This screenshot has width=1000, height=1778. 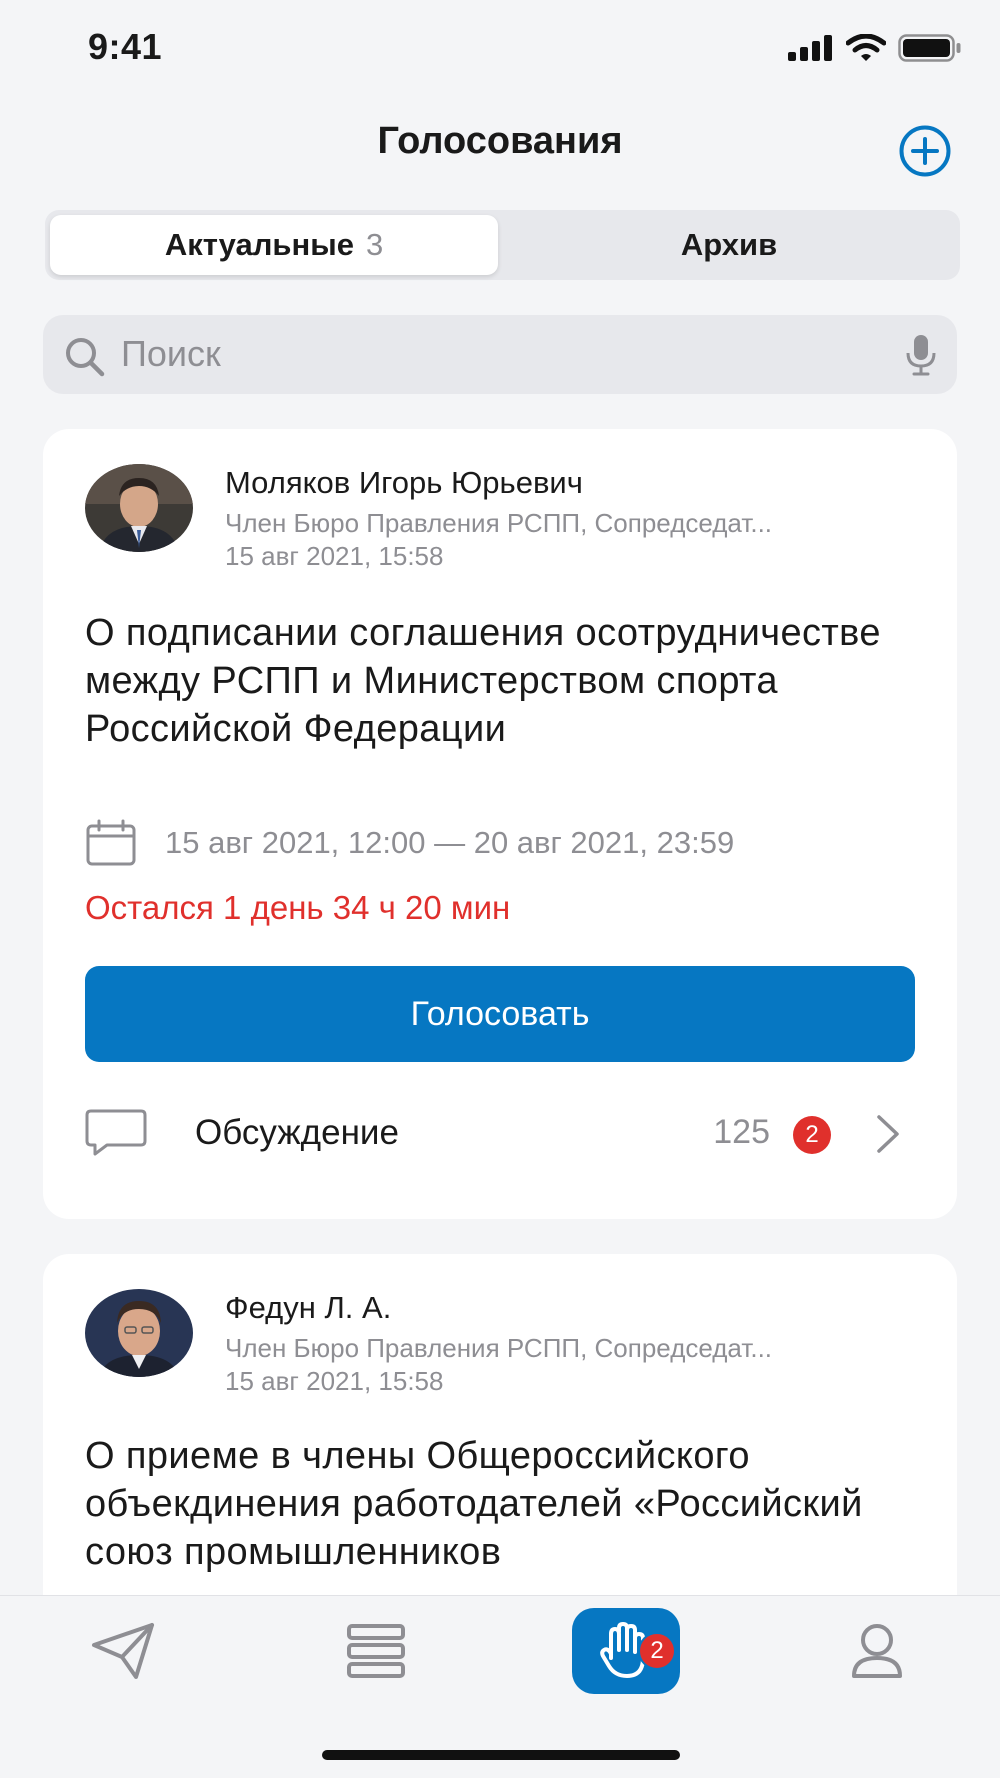 I want to click on tab-archive: Архив, so click(x=729, y=245).